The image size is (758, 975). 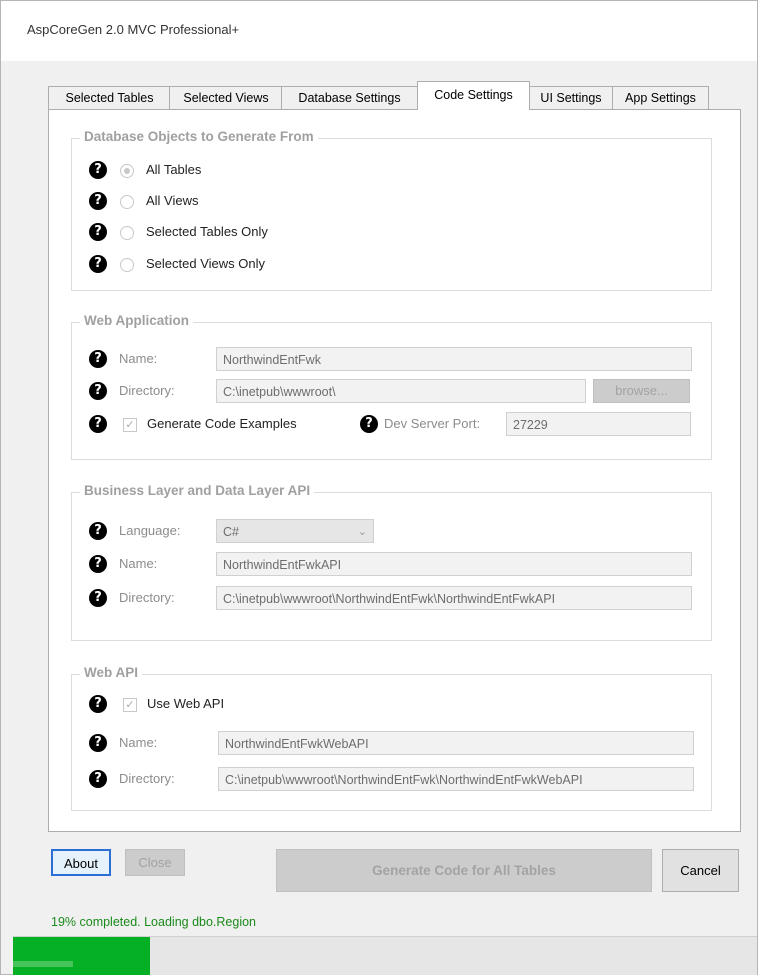 What do you see at coordinates (571, 97) in the screenshot?
I see `tab-ui-settings: UI Settings` at bounding box center [571, 97].